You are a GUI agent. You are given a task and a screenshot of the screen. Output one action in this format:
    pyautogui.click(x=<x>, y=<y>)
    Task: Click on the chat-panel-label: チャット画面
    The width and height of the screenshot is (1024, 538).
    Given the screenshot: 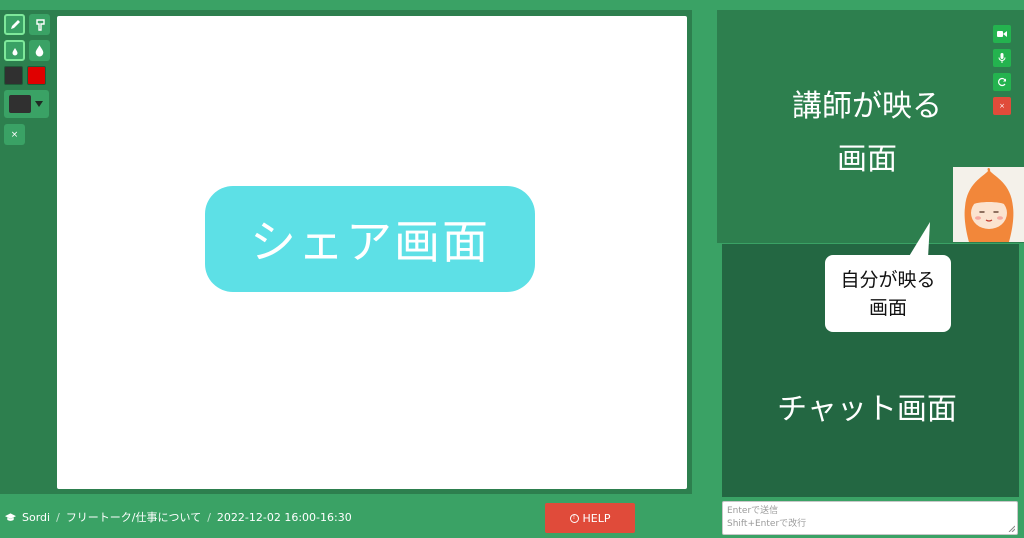 What is the action you would take?
    pyautogui.click(x=867, y=409)
    